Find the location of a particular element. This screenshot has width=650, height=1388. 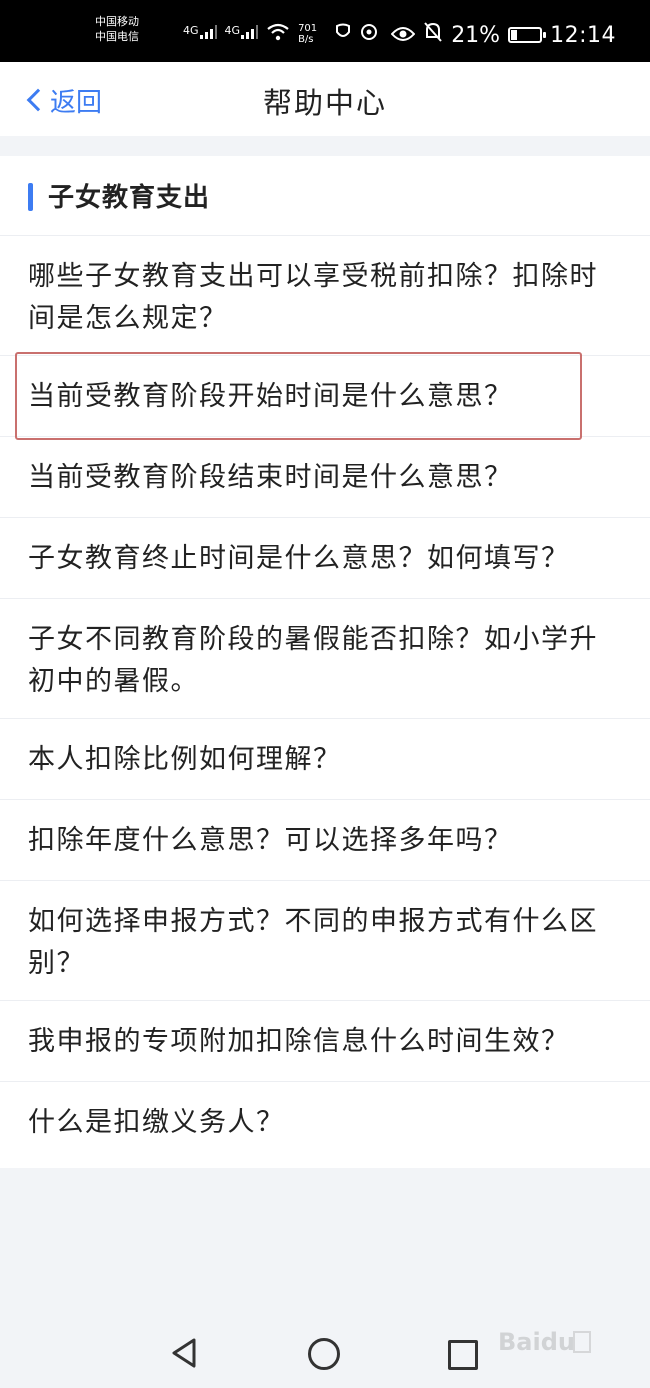

eye-icon is located at coordinates (403, 35).